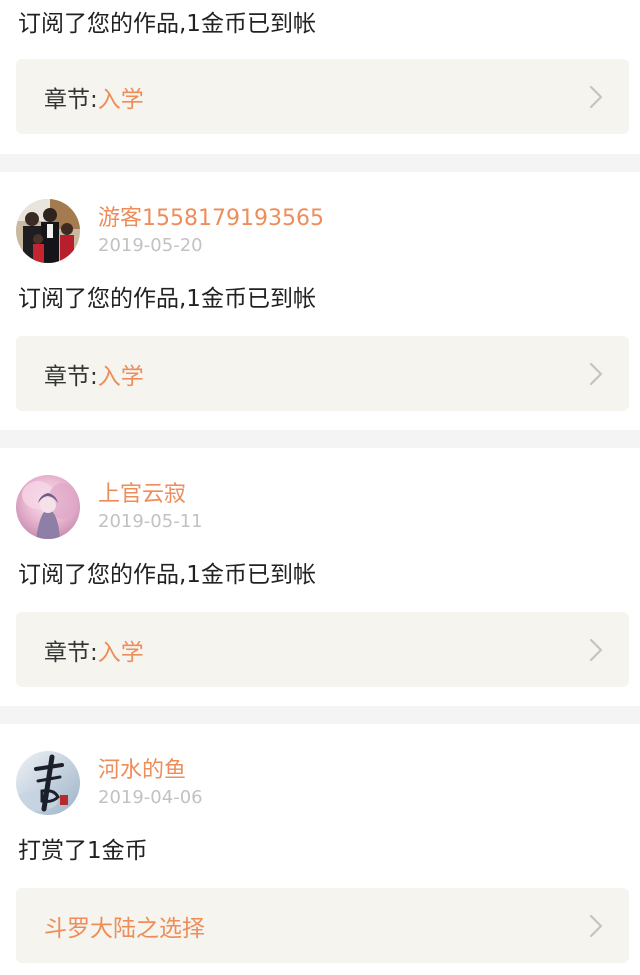 This screenshot has height=975, width=640. I want to click on username: 河水的鱼, so click(150, 771).